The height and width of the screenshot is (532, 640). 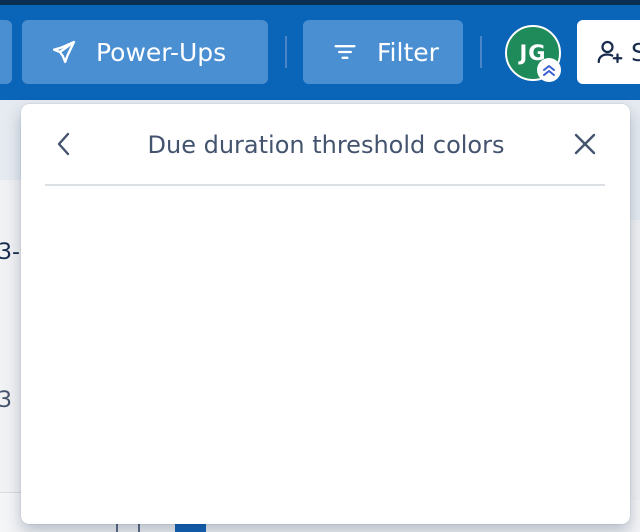 I want to click on close-button, so click(x=585, y=144).